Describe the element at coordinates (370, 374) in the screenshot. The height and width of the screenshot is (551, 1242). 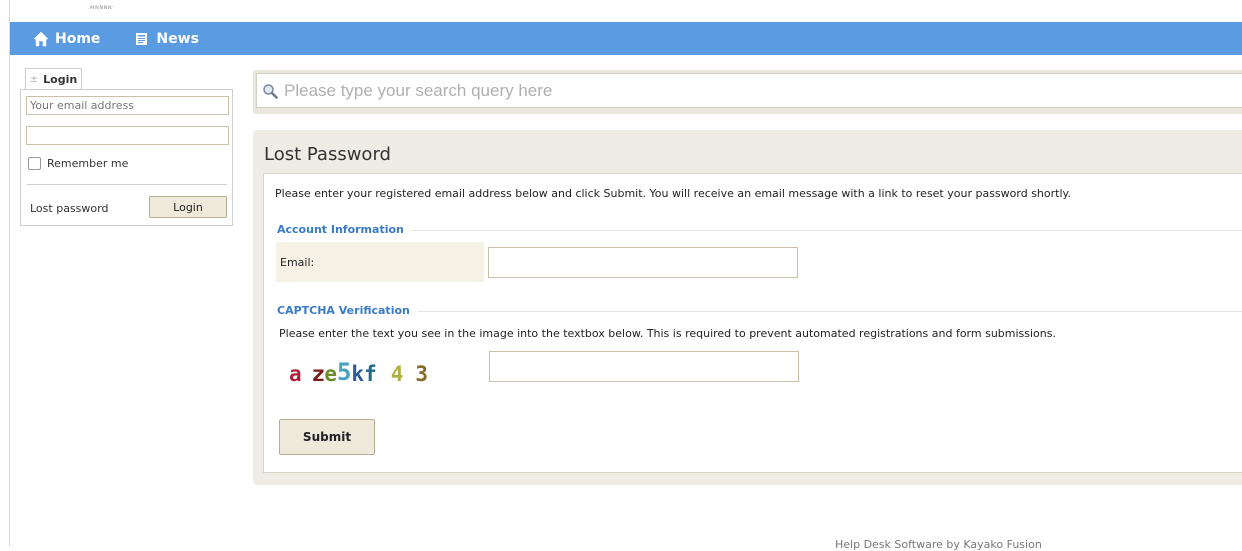
I see `captcha-char: f` at that location.